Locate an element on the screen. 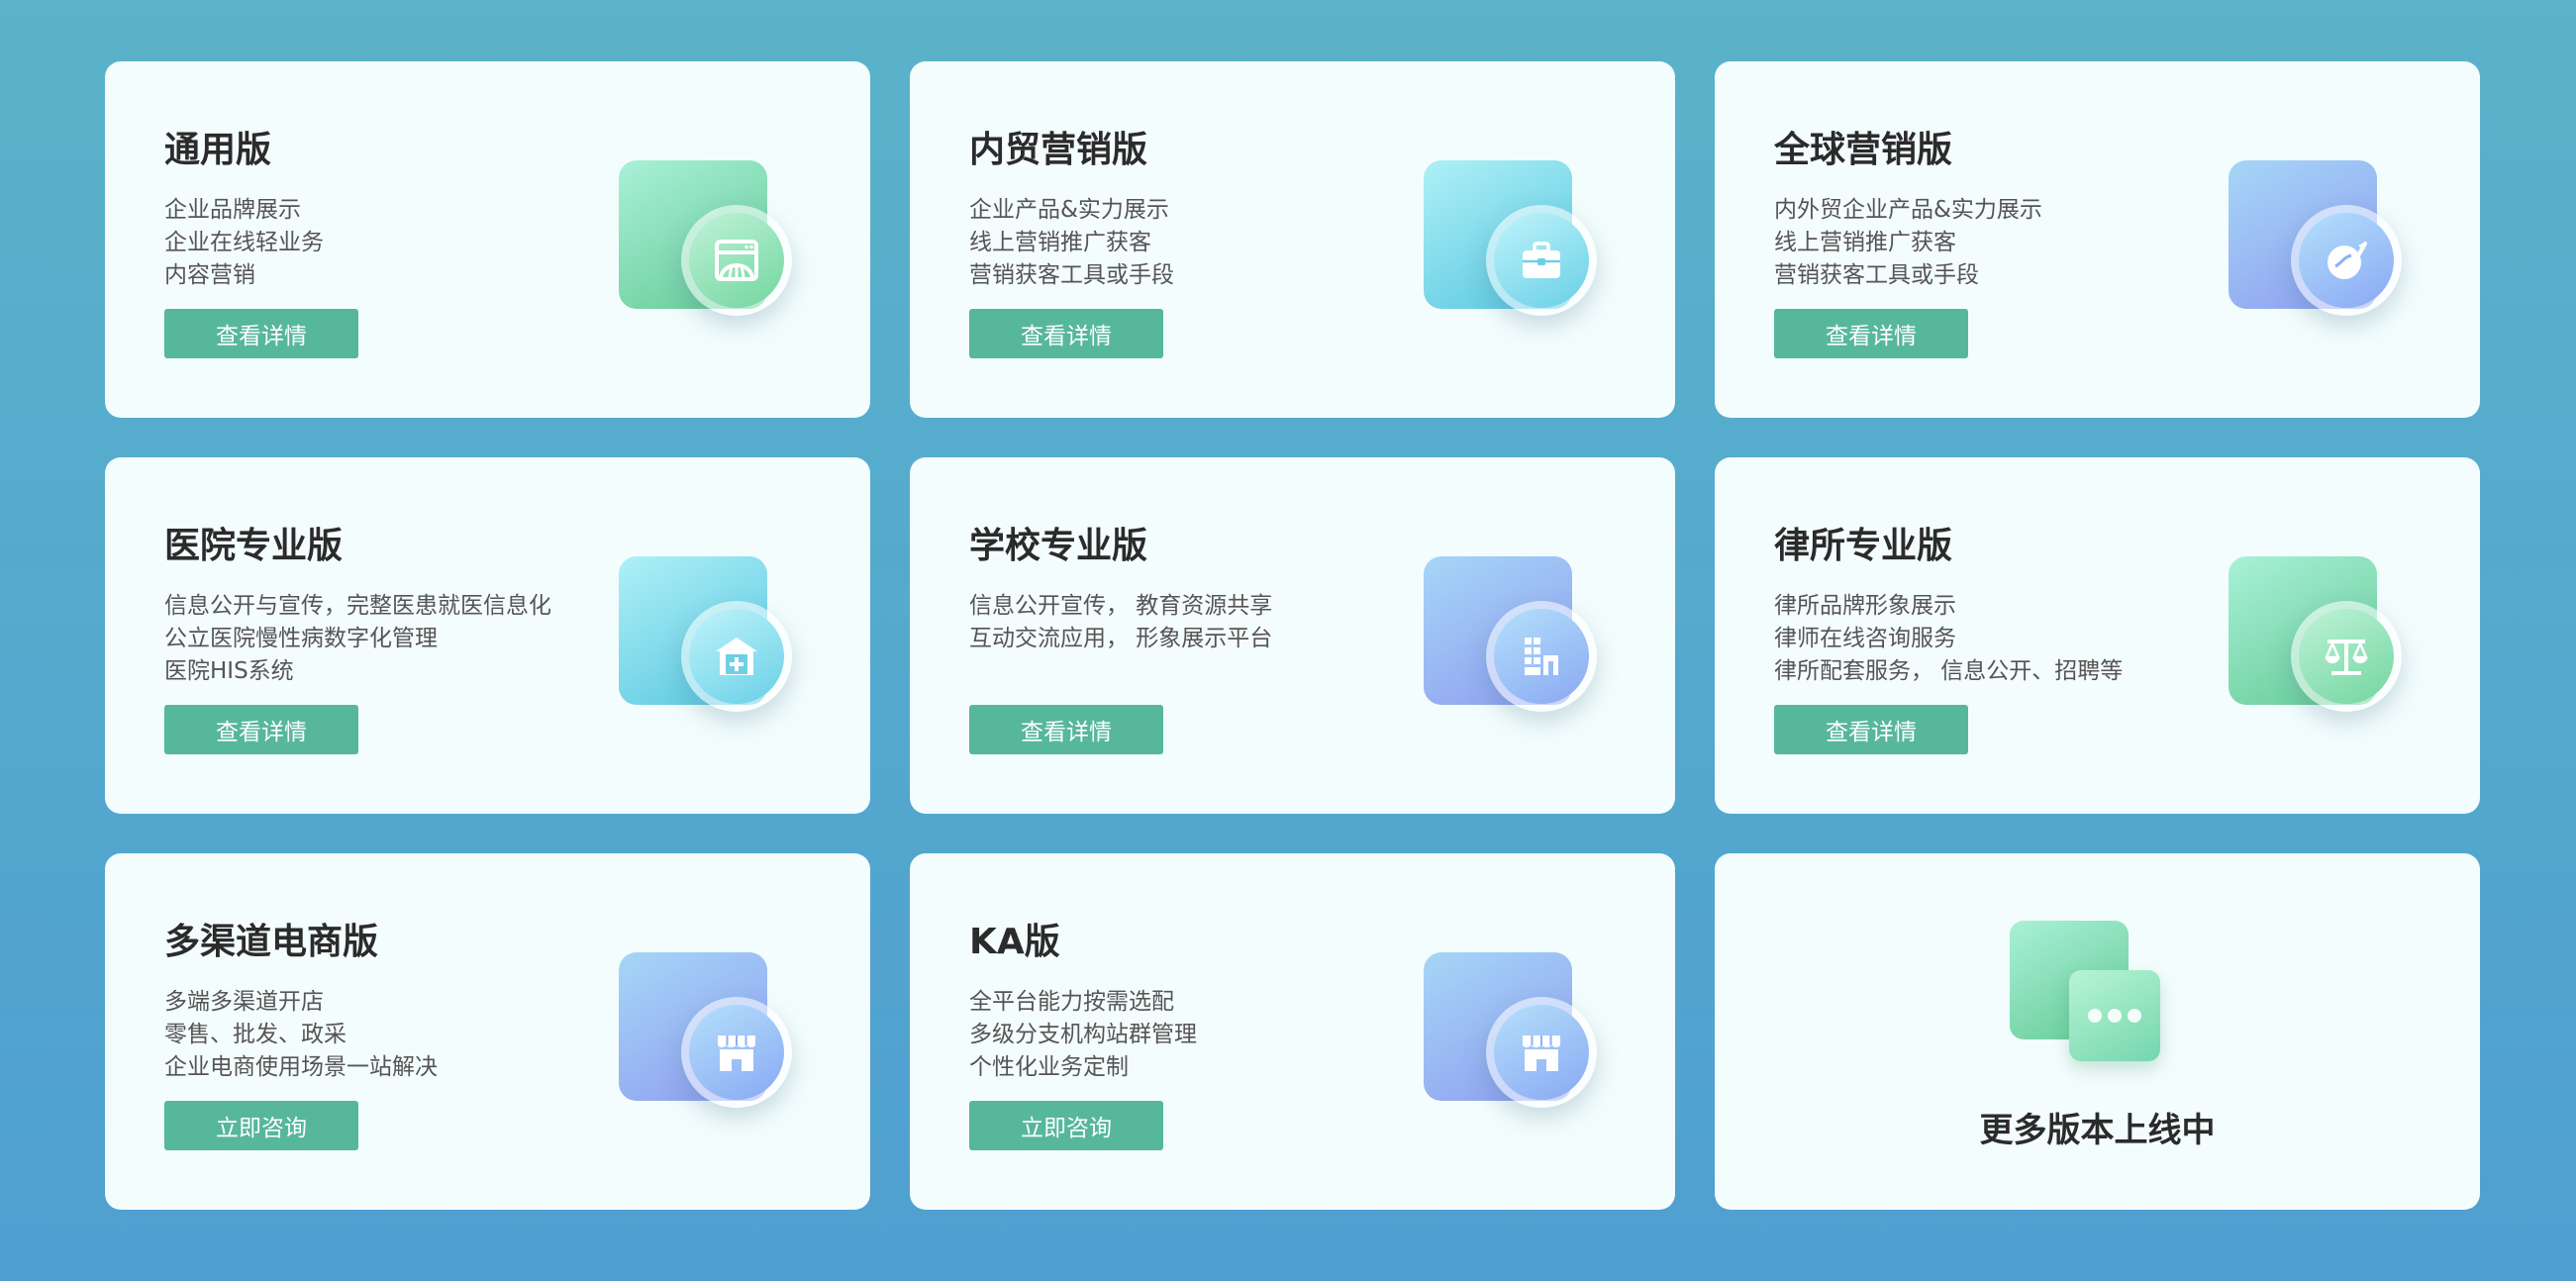  card-desc-line: 多级分支机构站群管理 is located at coordinates (1083, 1035).